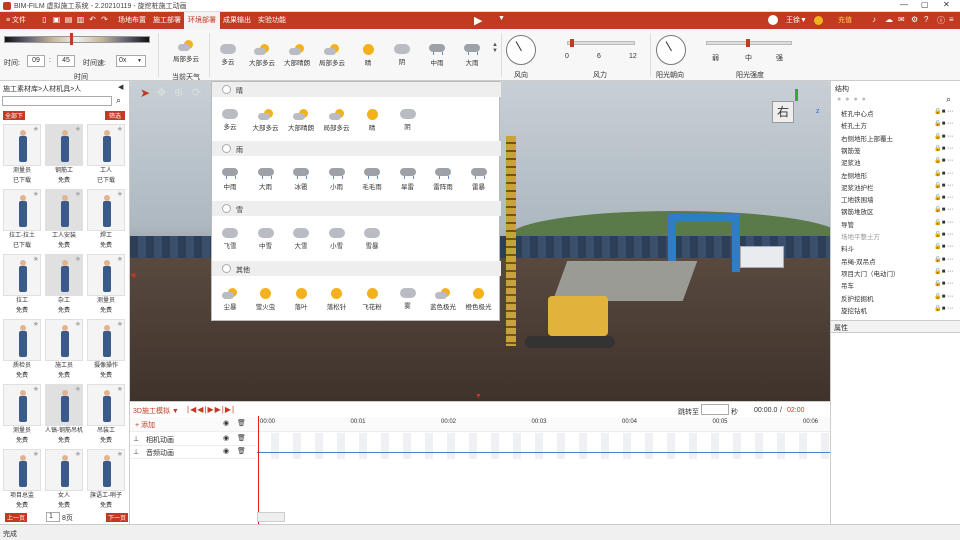  I want to click on new-icon: ▯, so click(44, 20).